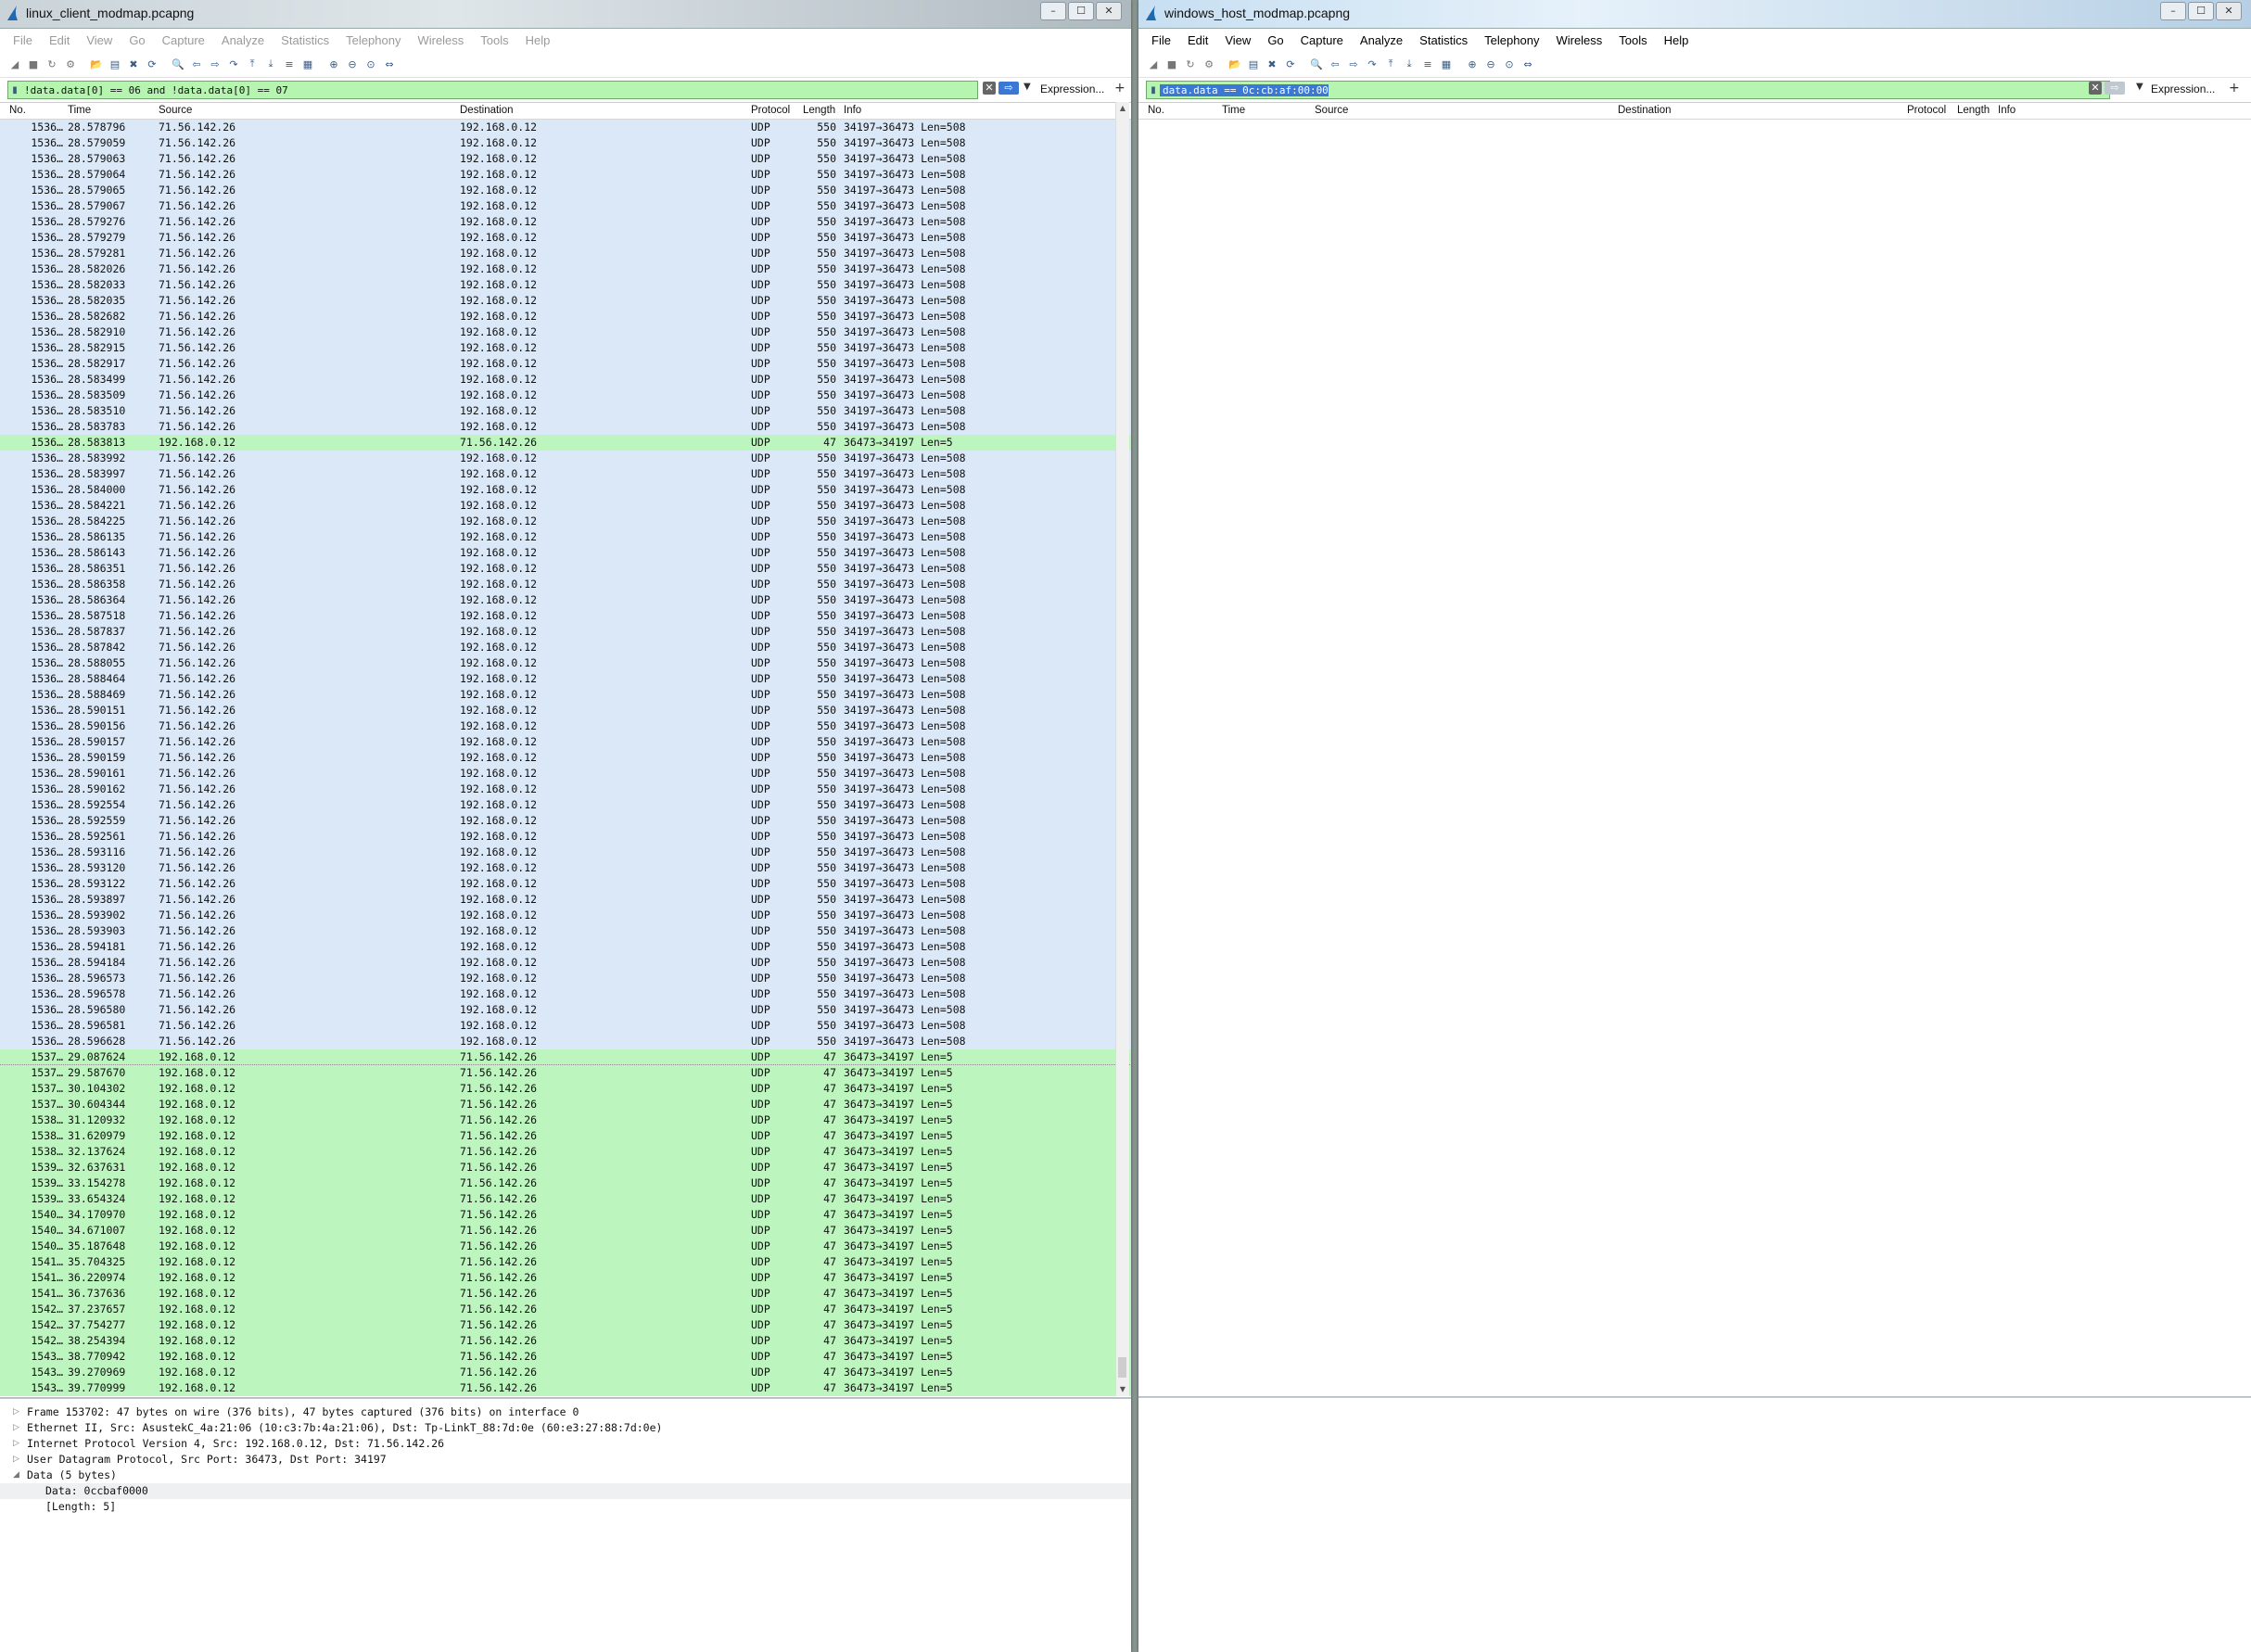  I want to click on scroll-down-icon: ▼, so click(1122, 1390).